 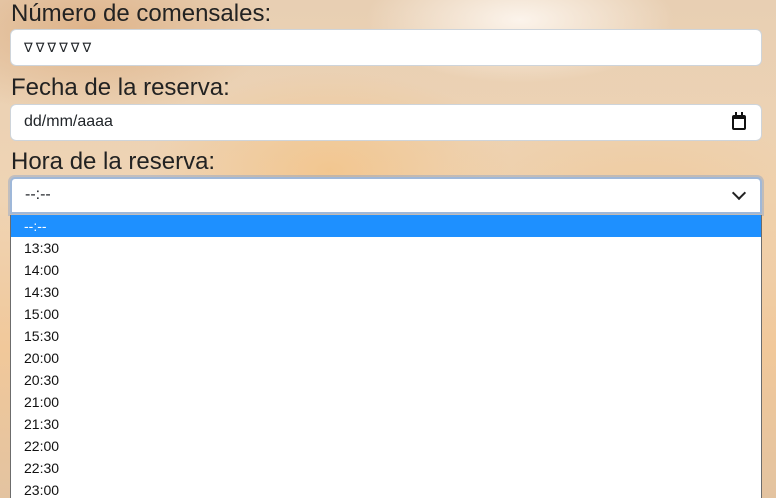 I want to click on time-option: 22:30, so click(x=386, y=468).